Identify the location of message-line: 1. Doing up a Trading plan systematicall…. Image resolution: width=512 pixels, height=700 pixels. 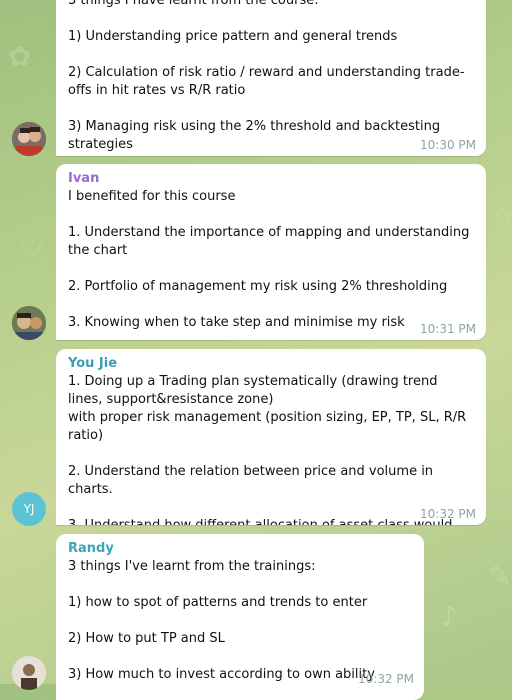
(253, 390).